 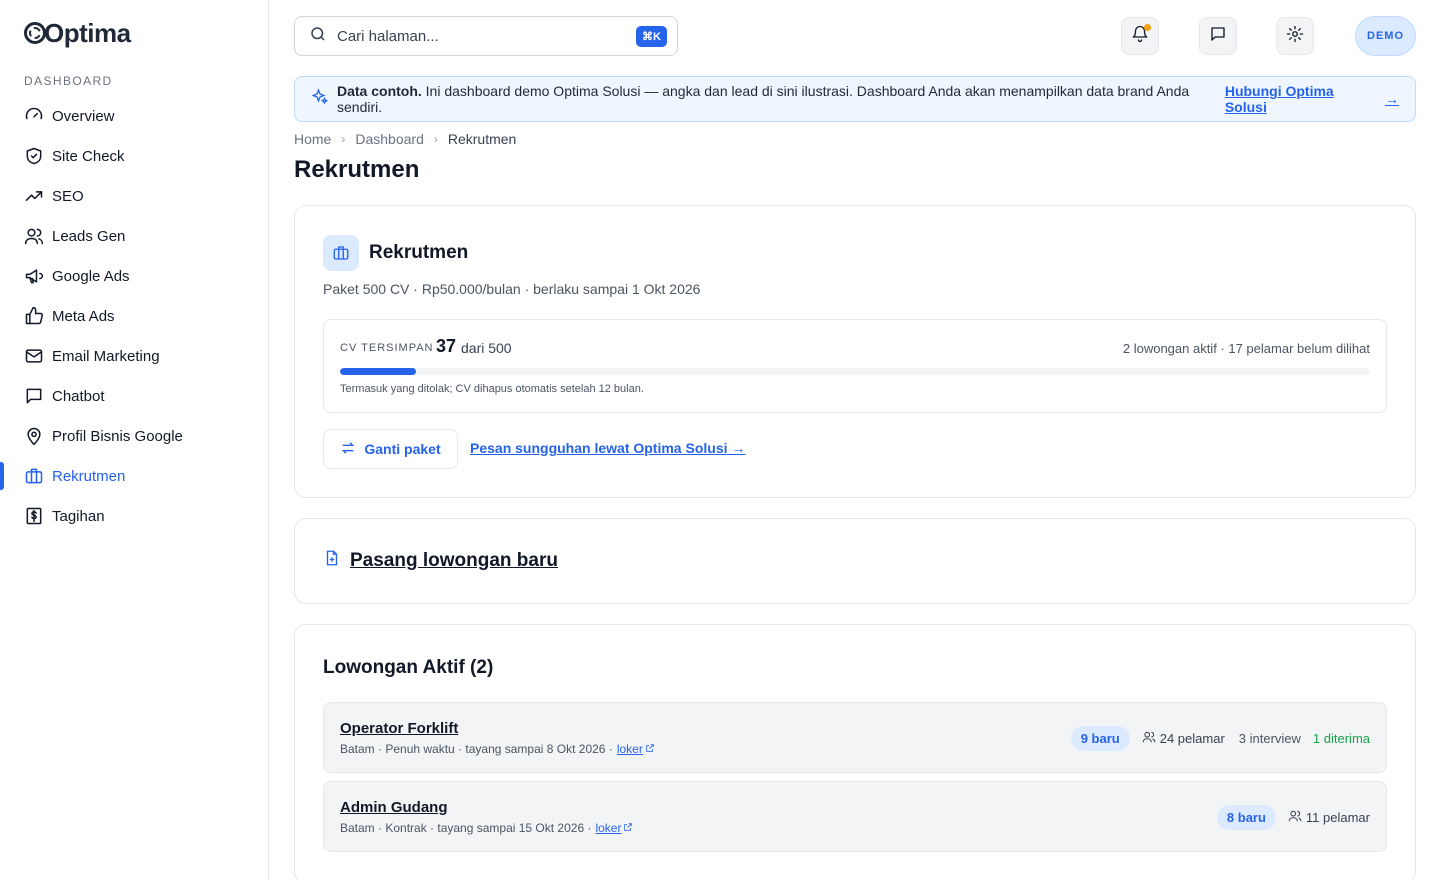 What do you see at coordinates (402, 449) in the screenshot?
I see `change-plan-label: Ganti paket` at bounding box center [402, 449].